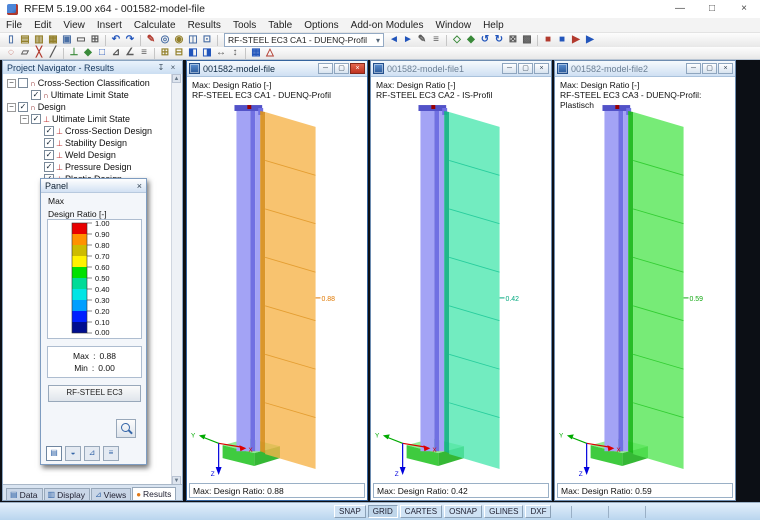  I want to click on recalculate-icon: ↺, so click(485, 40).